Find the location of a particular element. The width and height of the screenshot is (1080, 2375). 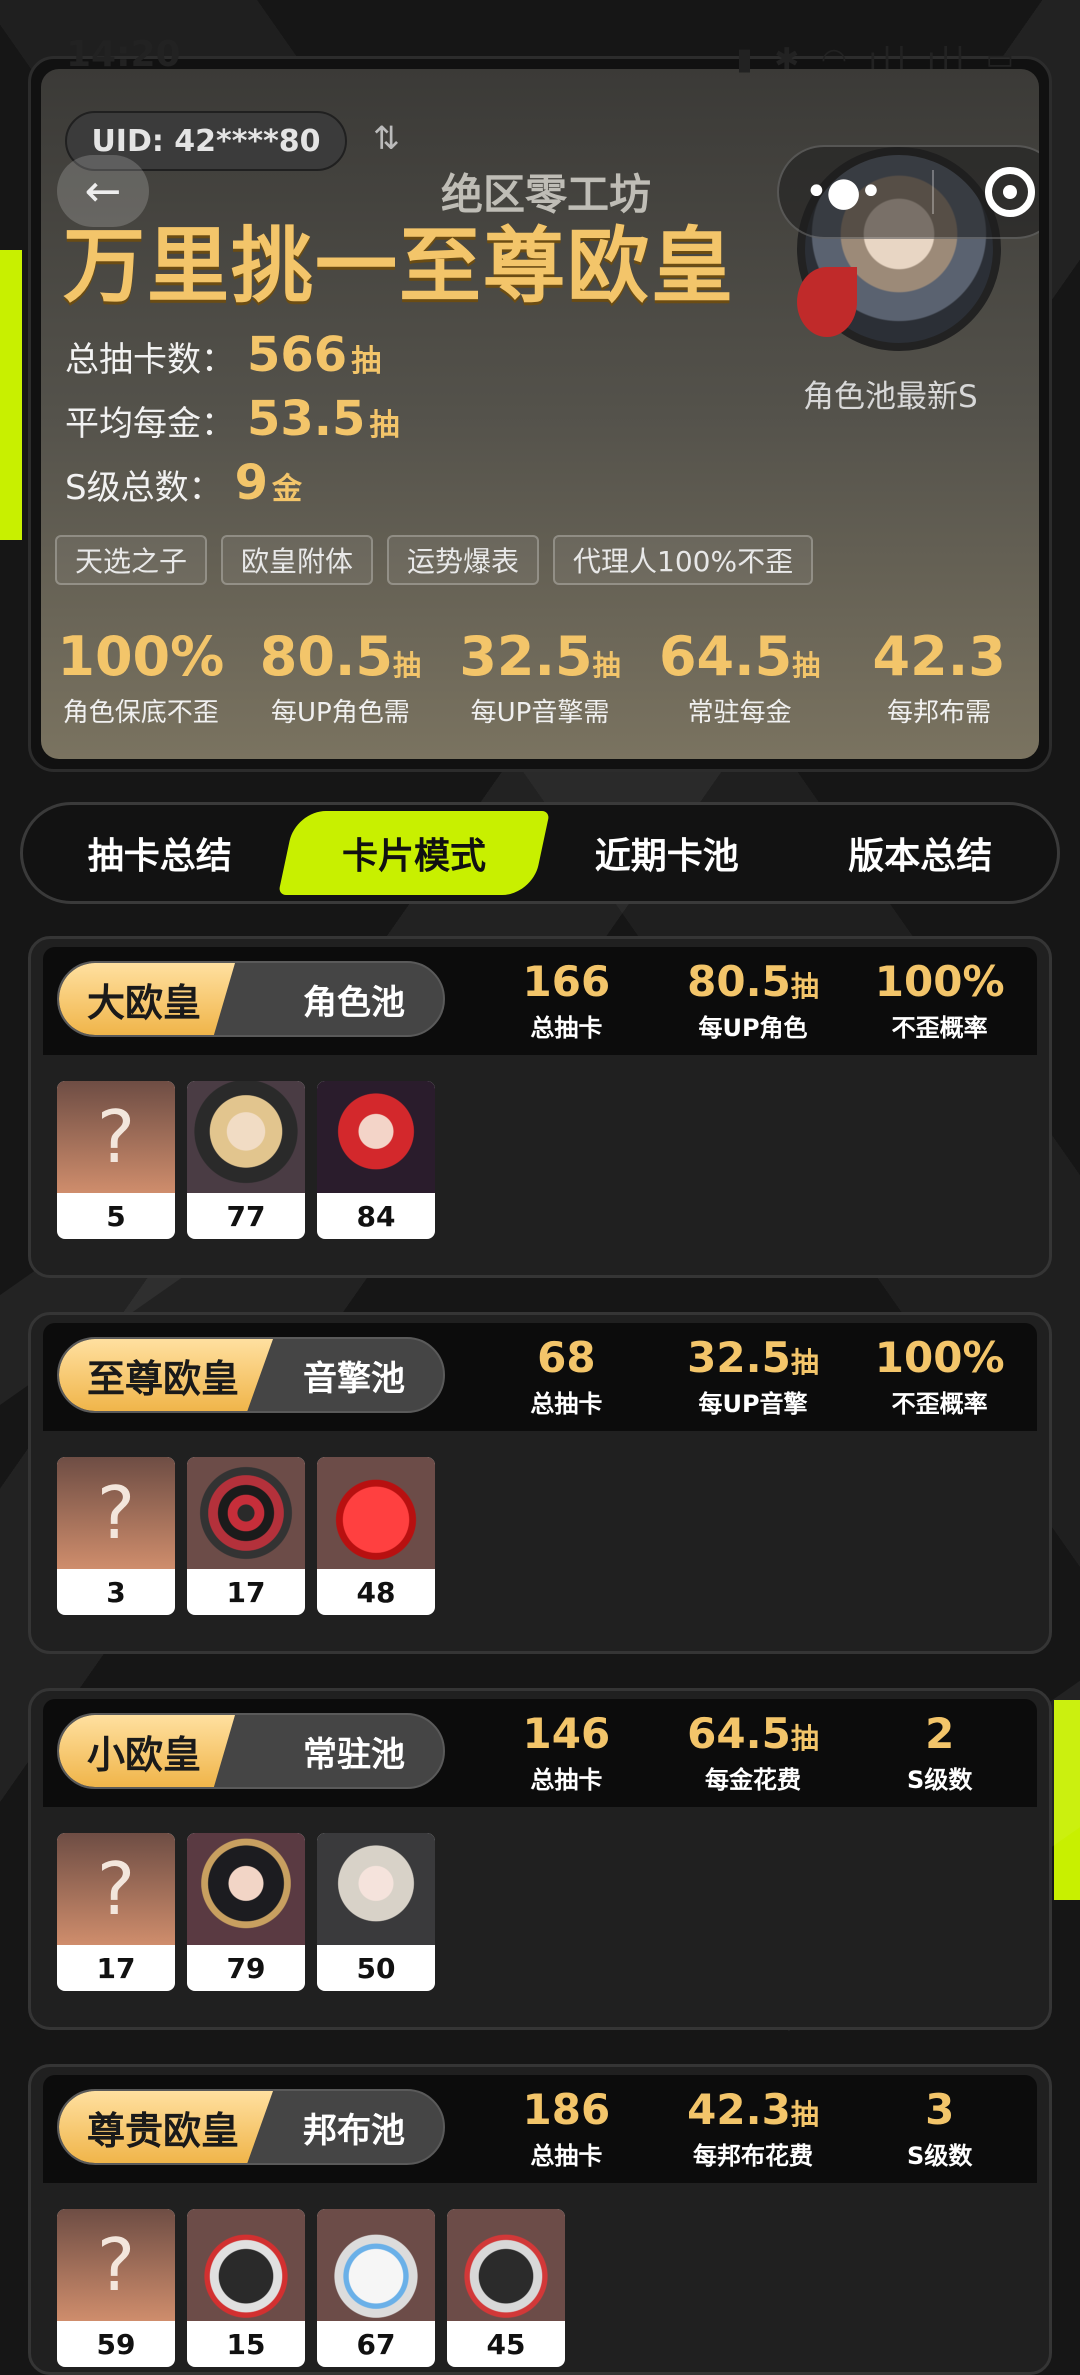

pull-item: 48 is located at coordinates (376, 1536).